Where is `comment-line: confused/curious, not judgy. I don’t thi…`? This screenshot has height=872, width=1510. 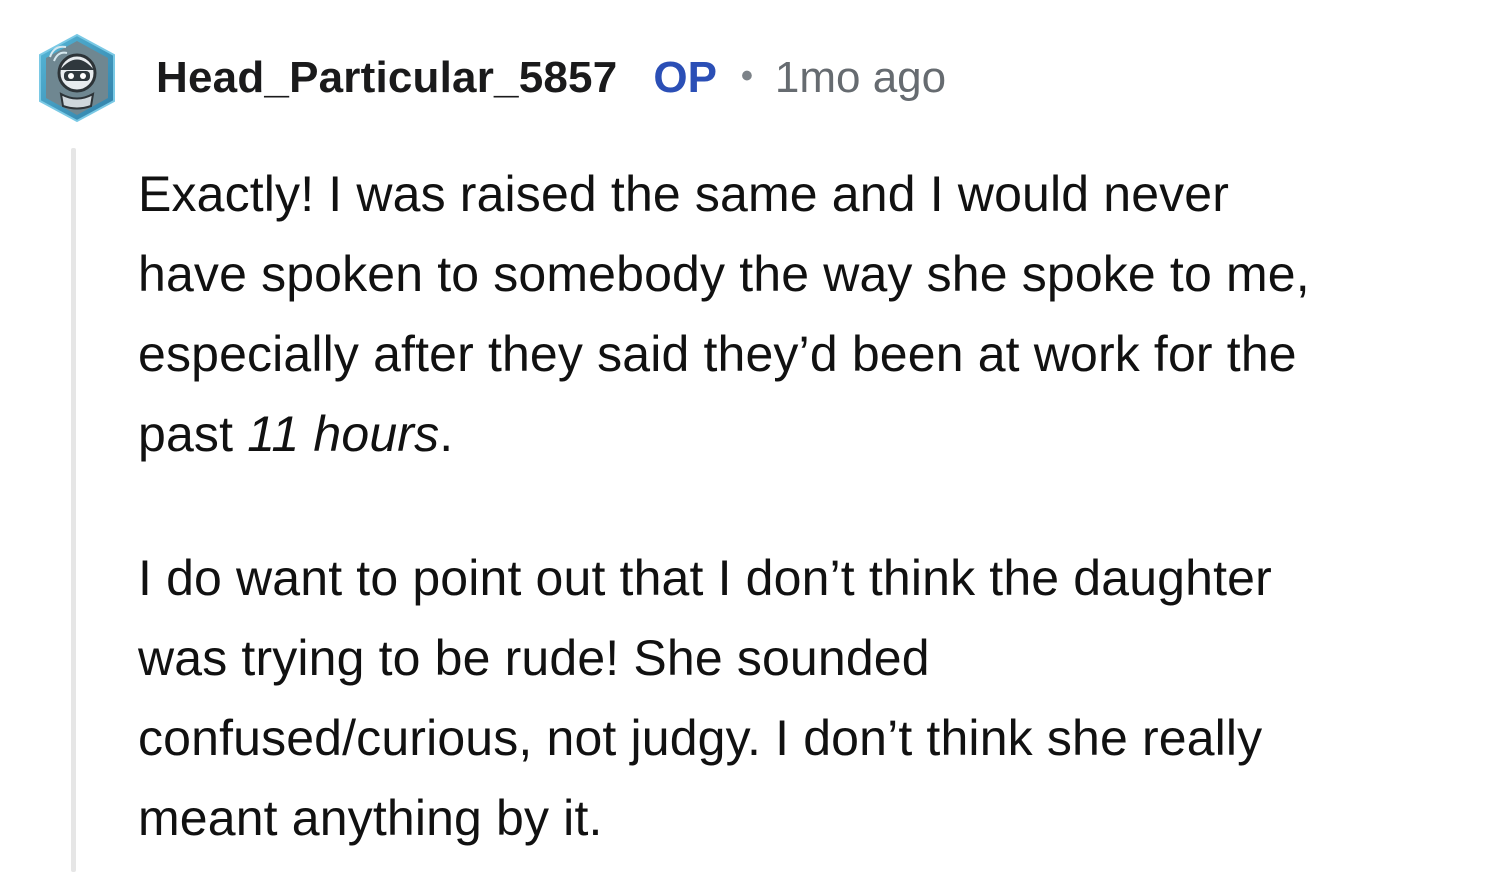
comment-line: confused/curious, not judgy. I don’t thi… is located at coordinates (700, 738).